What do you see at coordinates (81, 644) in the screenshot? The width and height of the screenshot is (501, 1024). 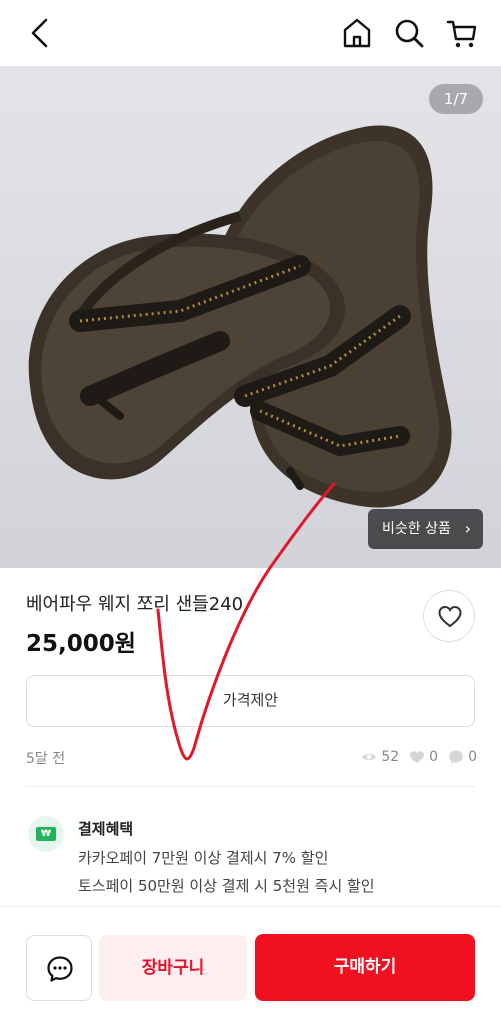 I see `product-price: 25,000원` at bounding box center [81, 644].